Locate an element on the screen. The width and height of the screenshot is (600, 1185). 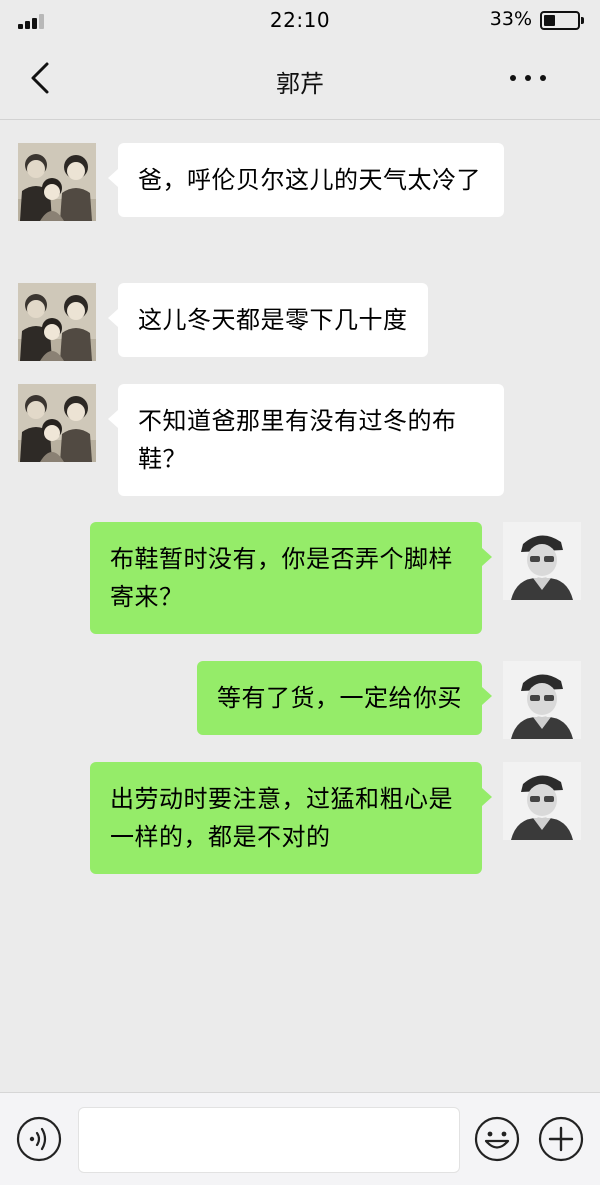
message-bubble-outgoing: 等有了货，一定给你买 is located at coordinates (344, 698).